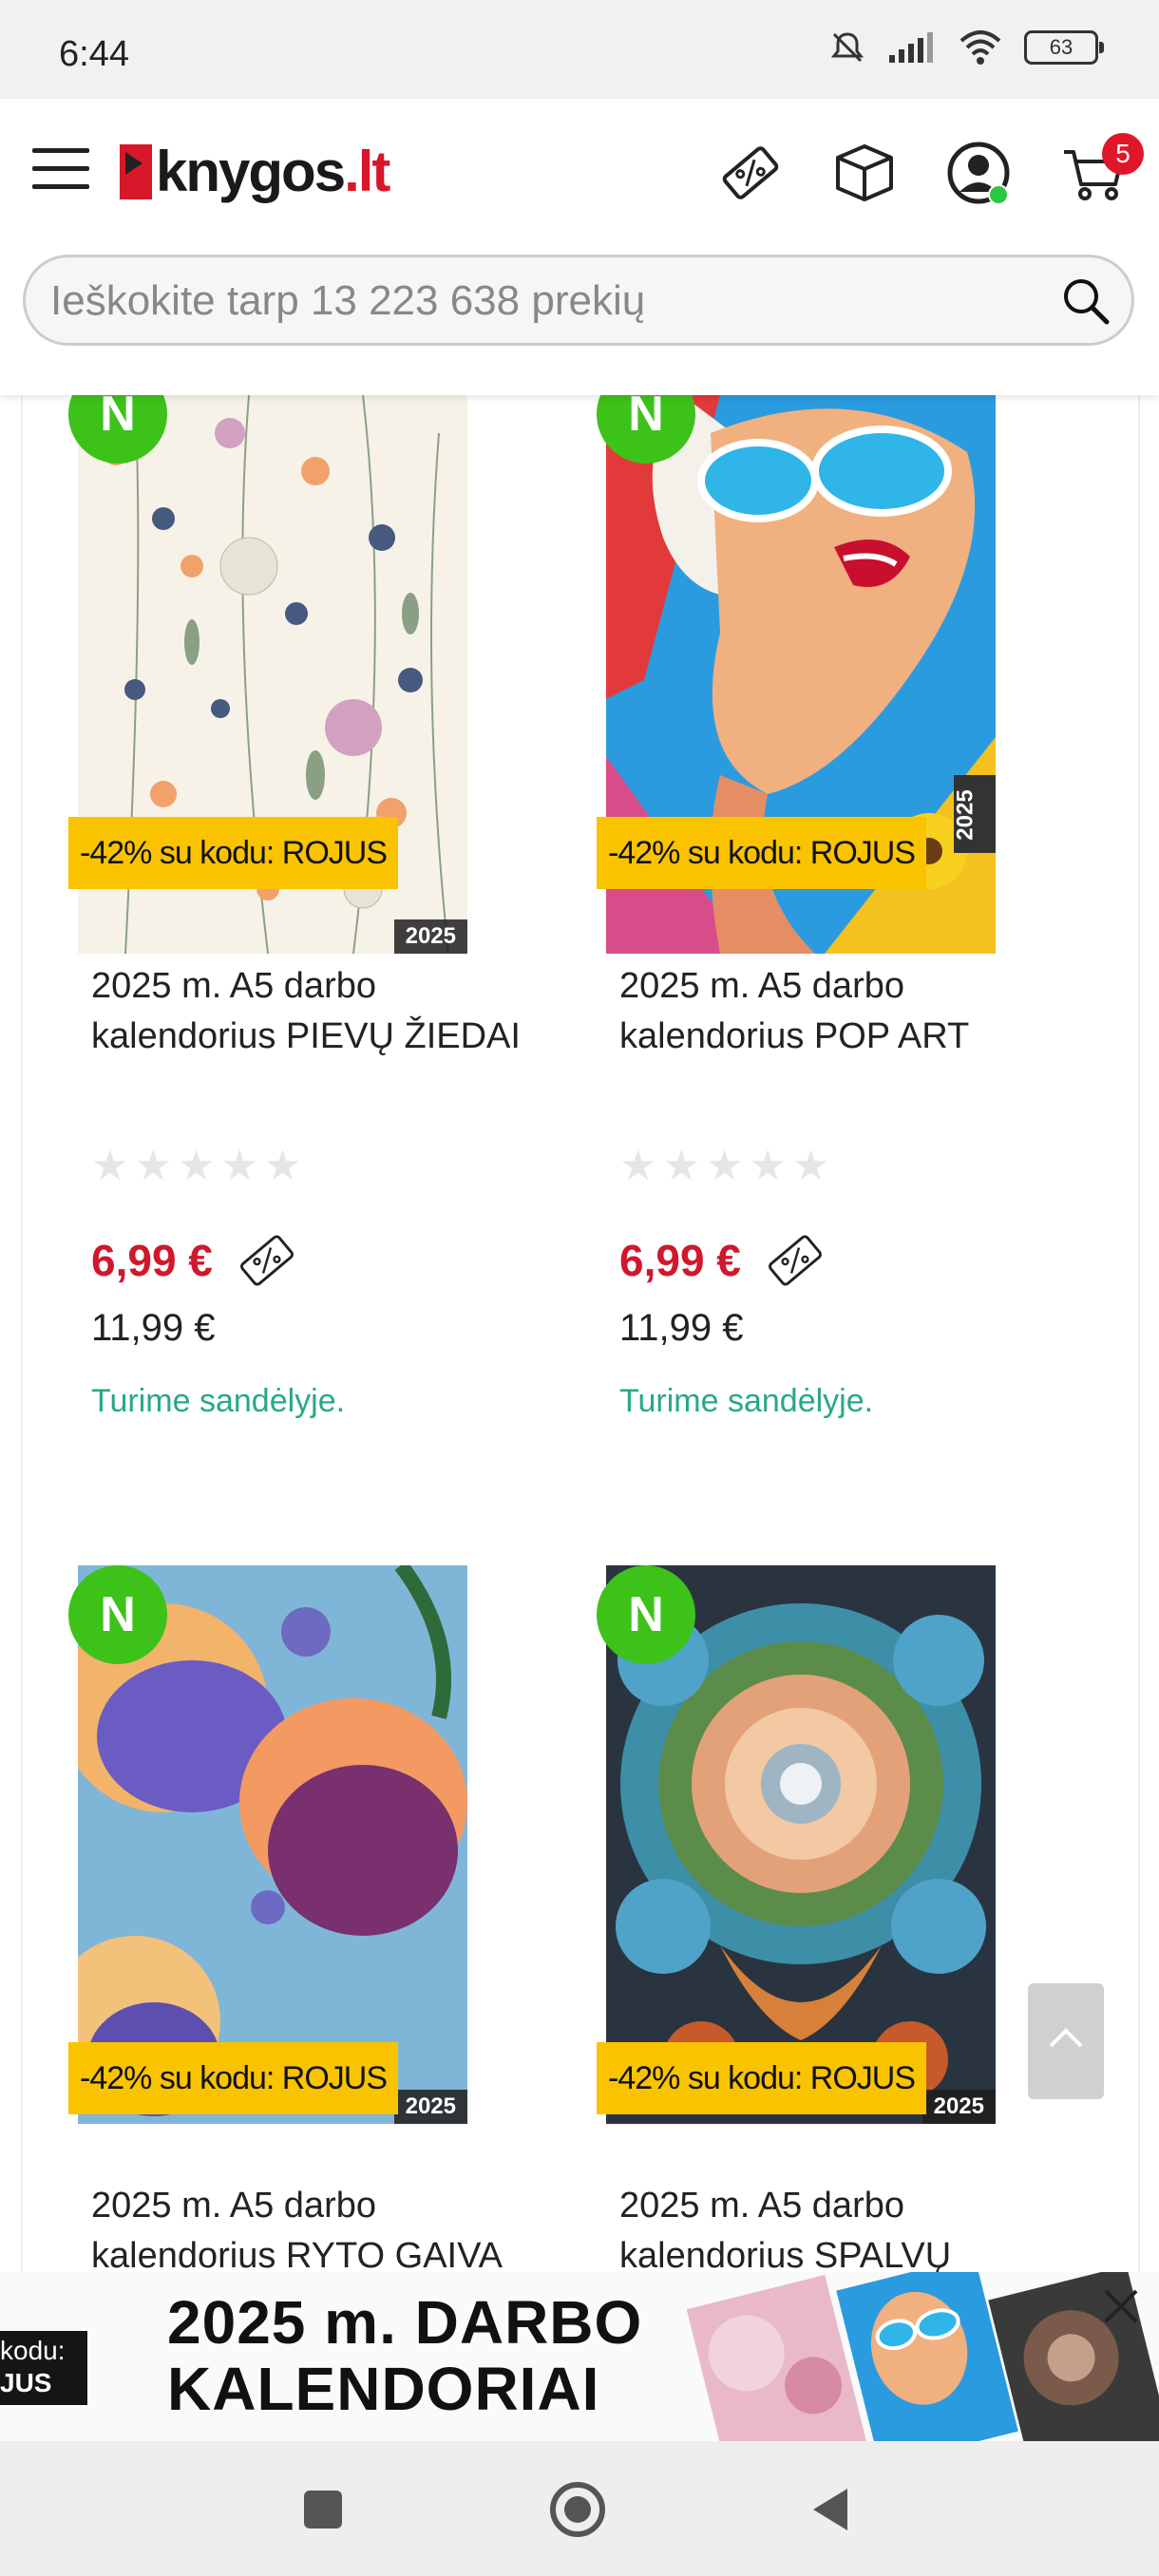 The height and width of the screenshot is (2576, 1159). Describe the element at coordinates (367, 171) in the screenshot. I see `logo-suffix: .lt` at that location.